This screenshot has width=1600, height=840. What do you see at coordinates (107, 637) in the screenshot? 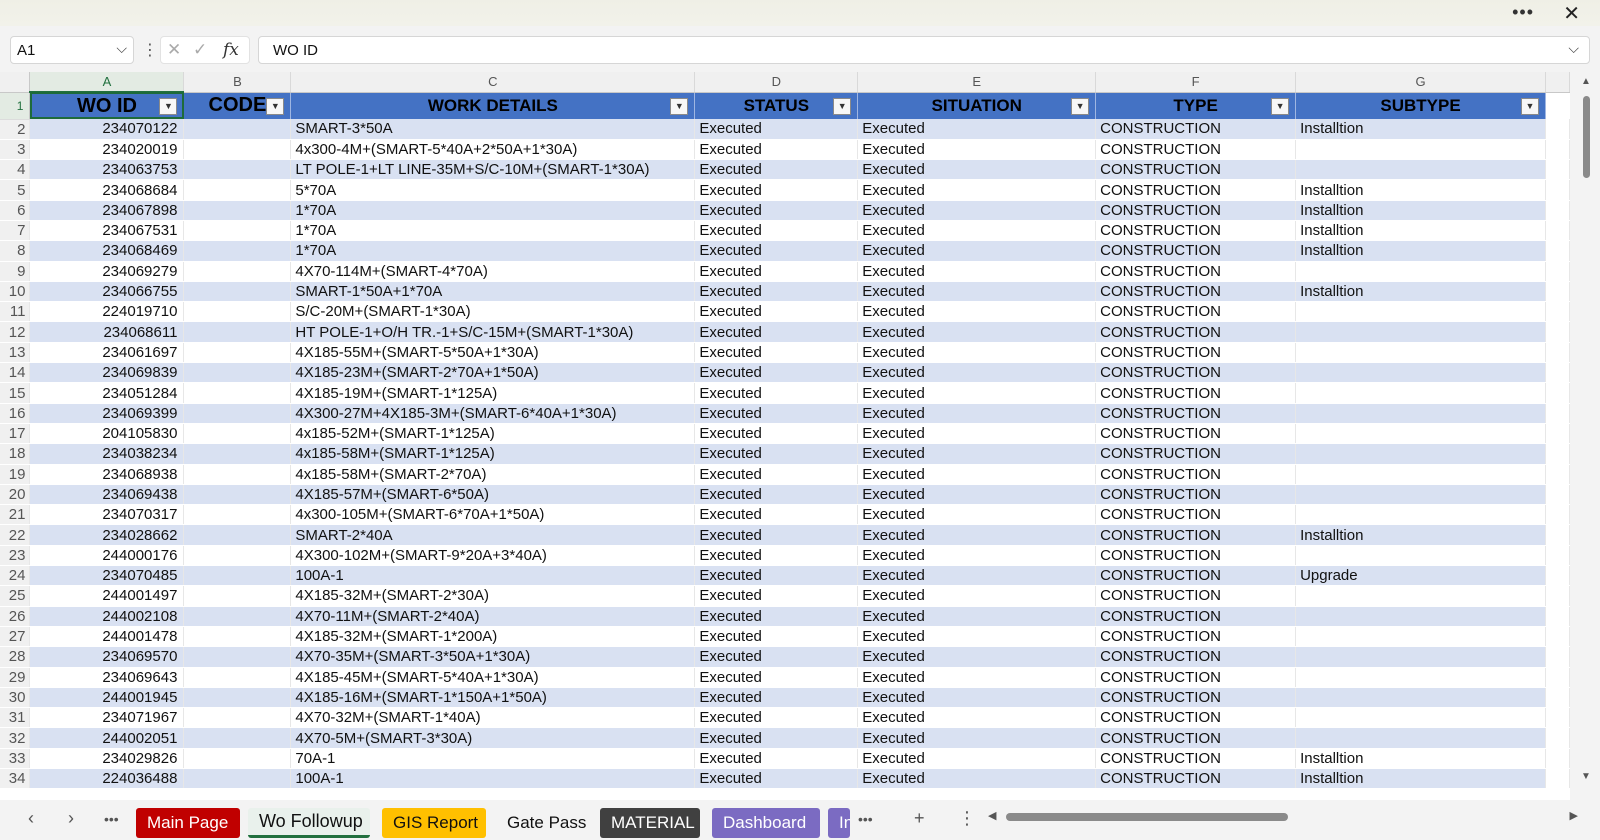
I see `cell-wo: 244001478` at bounding box center [107, 637].